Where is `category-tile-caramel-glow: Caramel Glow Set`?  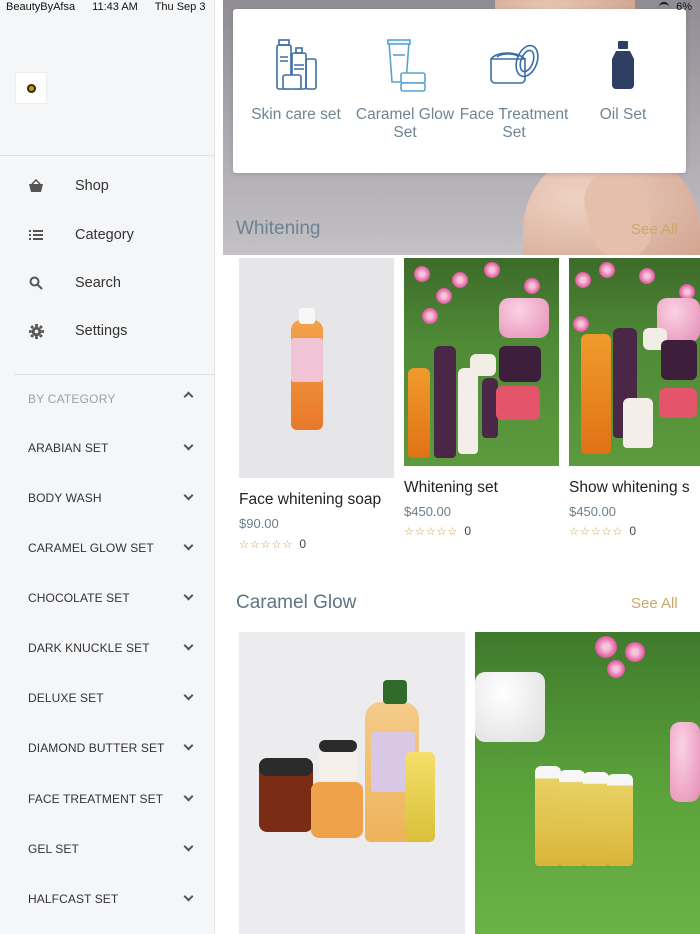
category-tile-caramel-glow: Caramel Glow Set is located at coordinates (405, 91).